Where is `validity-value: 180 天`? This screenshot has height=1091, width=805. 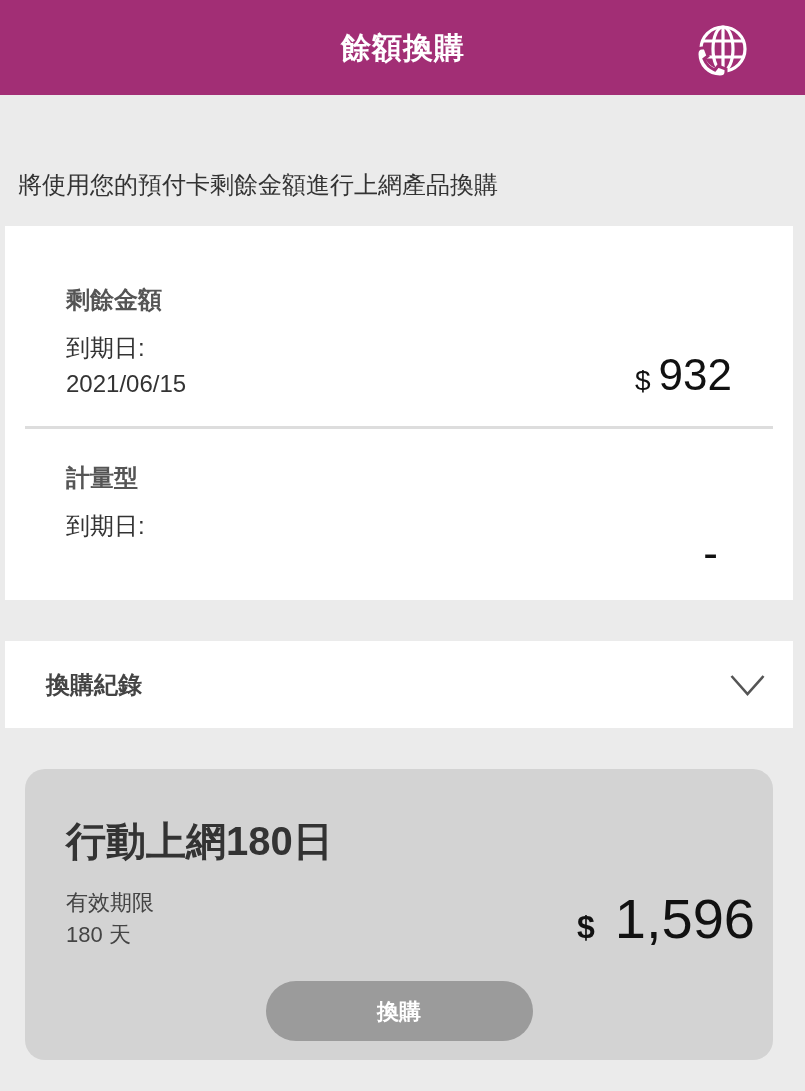 validity-value: 180 天 is located at coordinates (98, 935).